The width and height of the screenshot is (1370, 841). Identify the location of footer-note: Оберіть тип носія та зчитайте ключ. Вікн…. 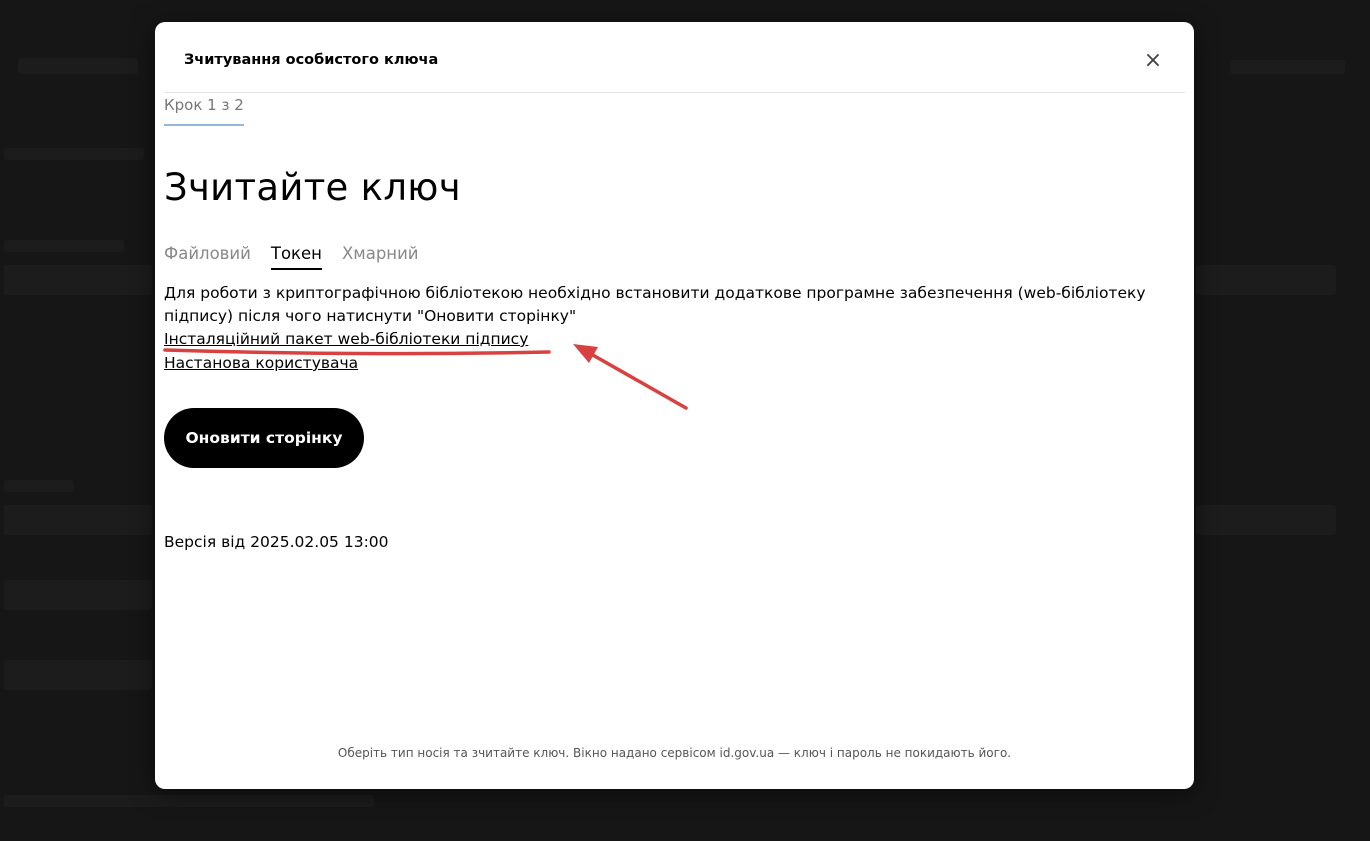
(674, 753).